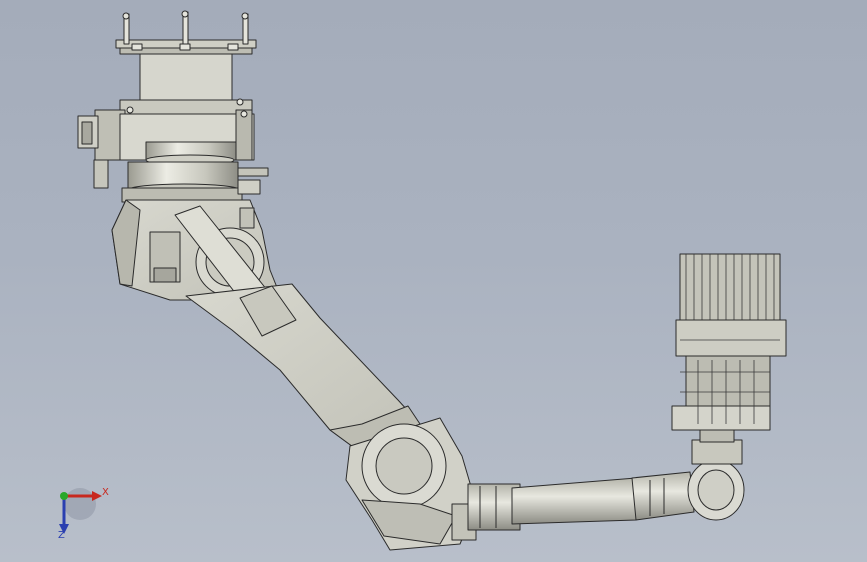 This screenshot has height=562, width=867. Describe the element at coordinates (581, 501) in the screenshot. I see `forearm` at that location.